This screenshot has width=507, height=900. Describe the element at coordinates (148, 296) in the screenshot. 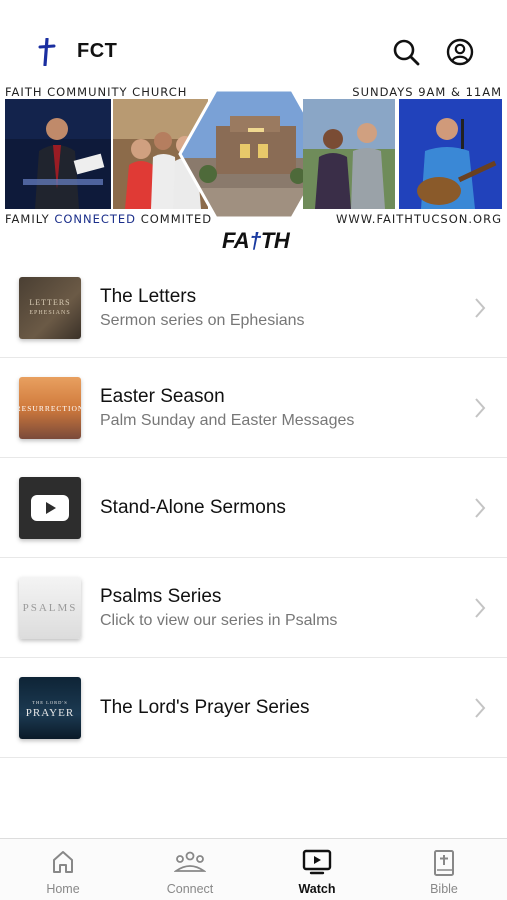

I see `list-item-title: The Letters` at that location.